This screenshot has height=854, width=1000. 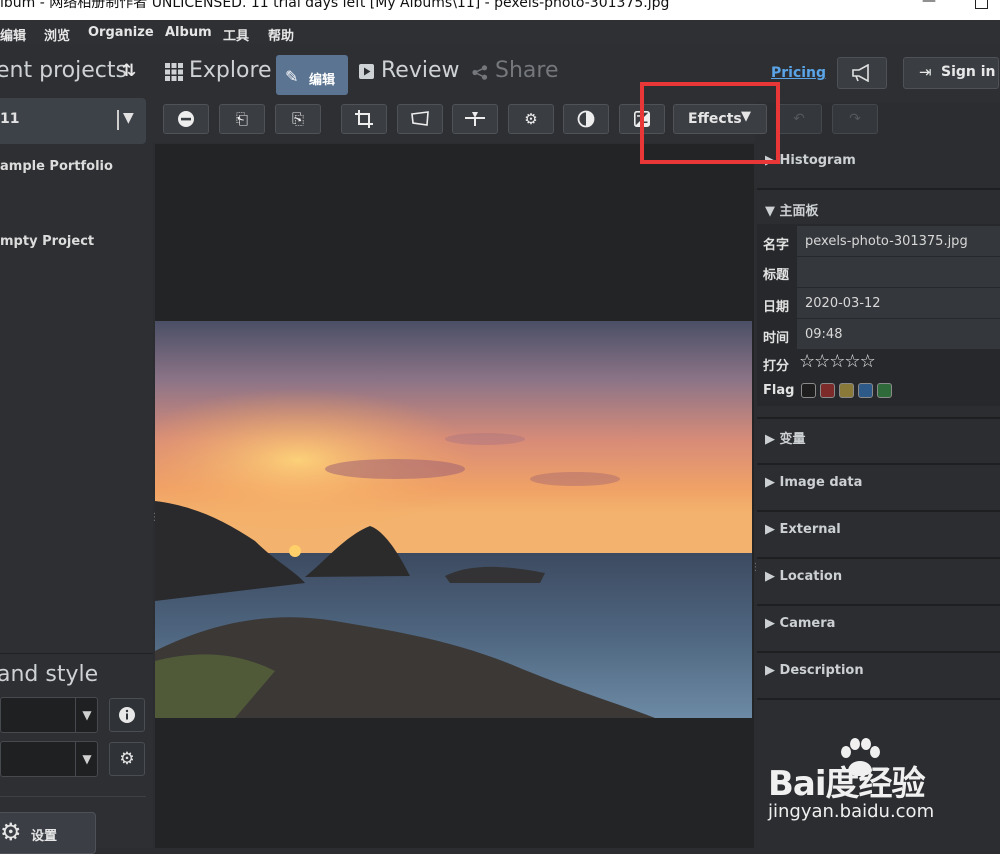 What do you see at coordinates (121, 32) in the screenshot?
I see `menu-organize: Organize` at bounding box center [121, 32].